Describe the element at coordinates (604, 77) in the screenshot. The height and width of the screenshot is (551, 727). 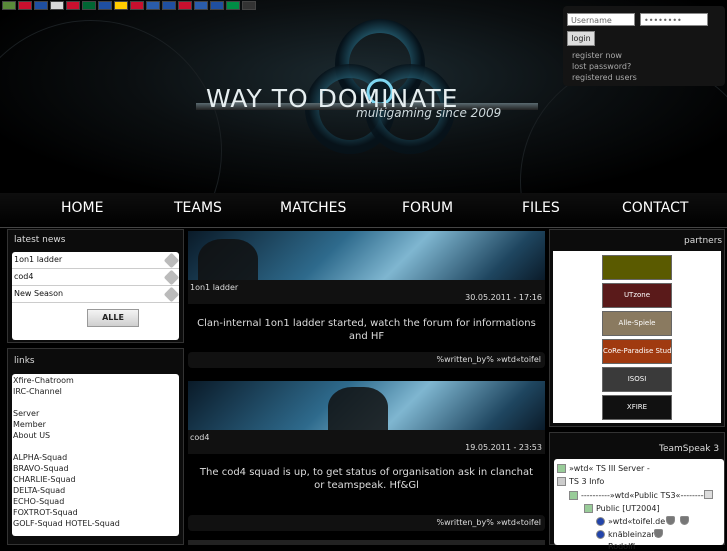
I see `registered-users-link: registered users` at that location.